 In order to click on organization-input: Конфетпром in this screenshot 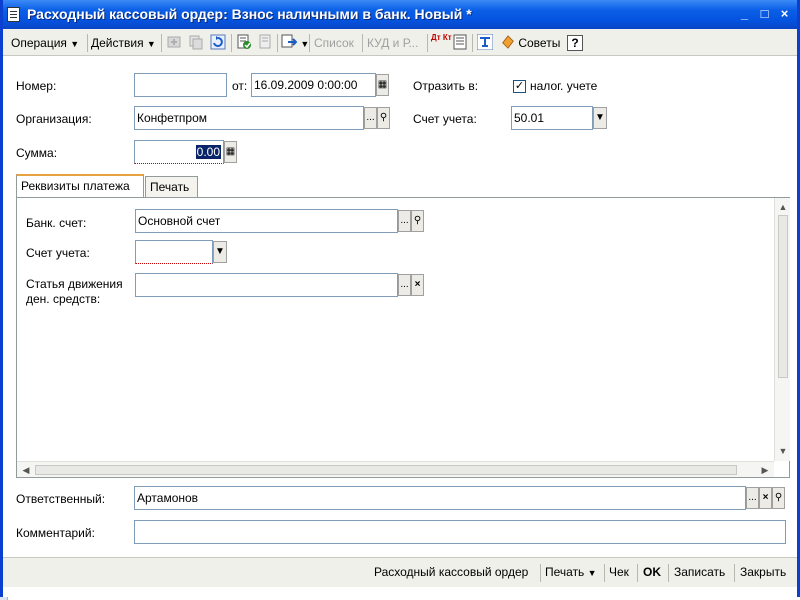, I will do `click(249, 118)`.